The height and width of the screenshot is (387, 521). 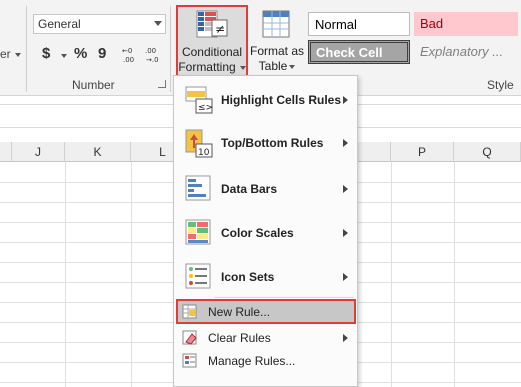 I want to click on column-header-label: J, so click(x=38, y=152).